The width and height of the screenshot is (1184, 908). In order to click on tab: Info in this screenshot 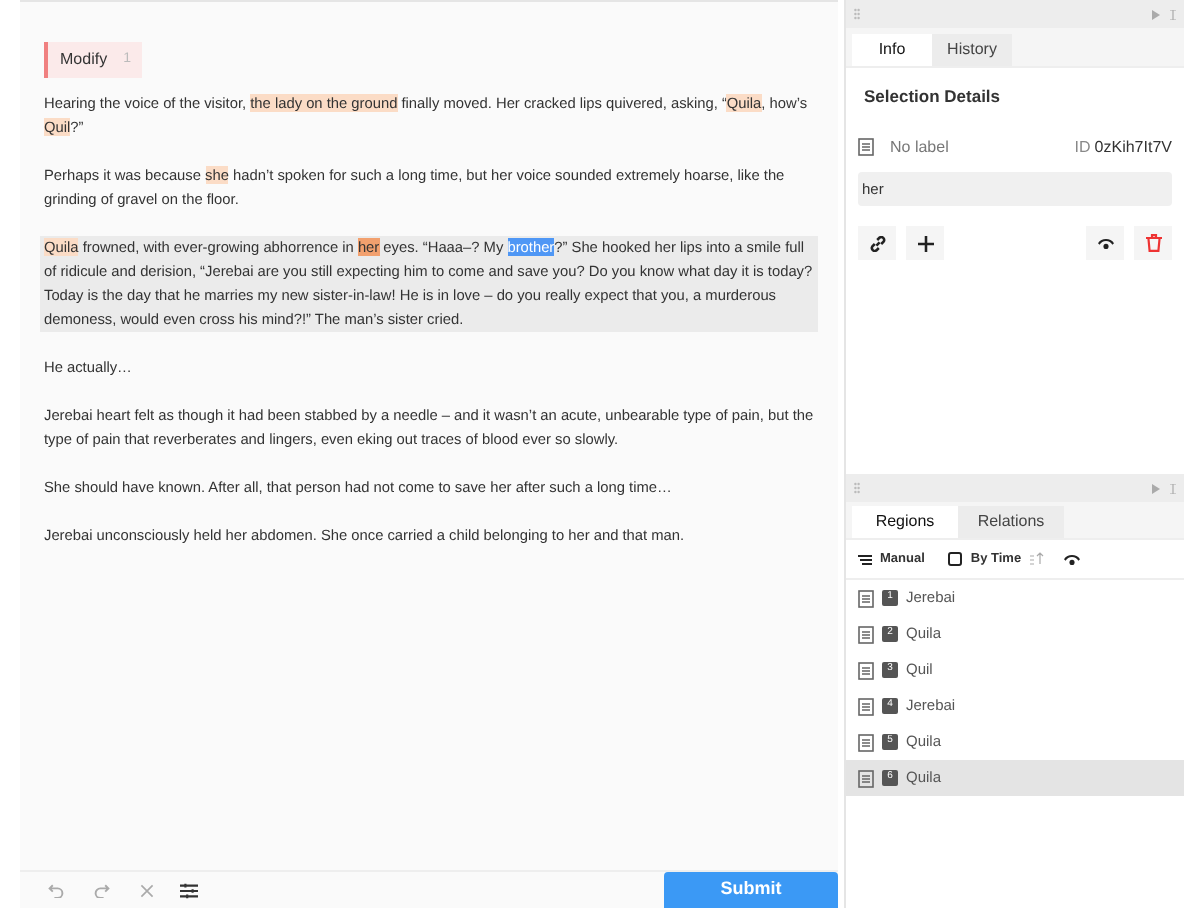, I will do `click(892, 50)`.